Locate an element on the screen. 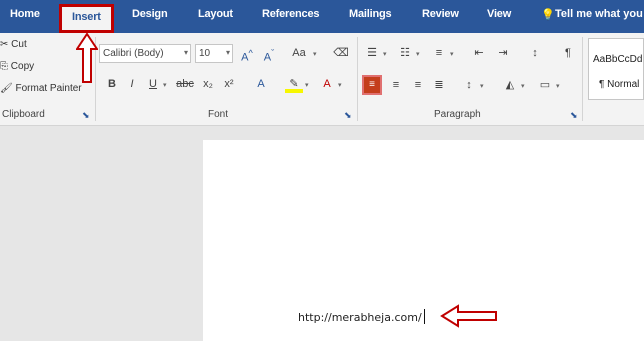 The image size is (644, 341). clipboard-group-label: Clipboard is located at coordinates (23, 114).